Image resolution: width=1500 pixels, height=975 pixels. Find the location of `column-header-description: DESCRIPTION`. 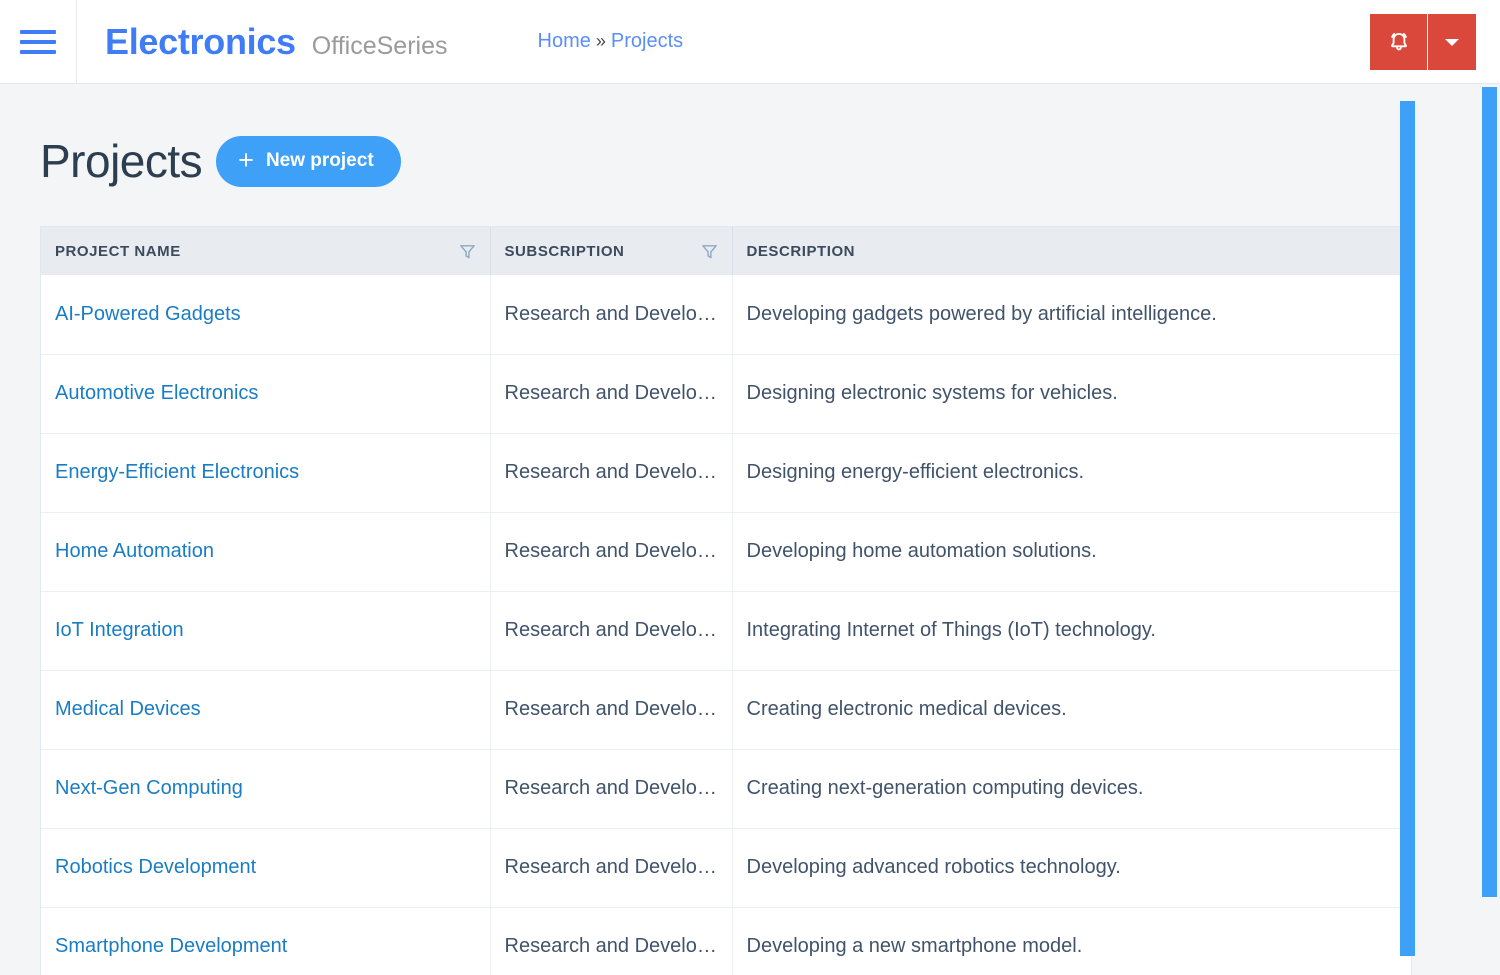

column-header-description: DESCRIPTION is located at coordinates (1071, 251).